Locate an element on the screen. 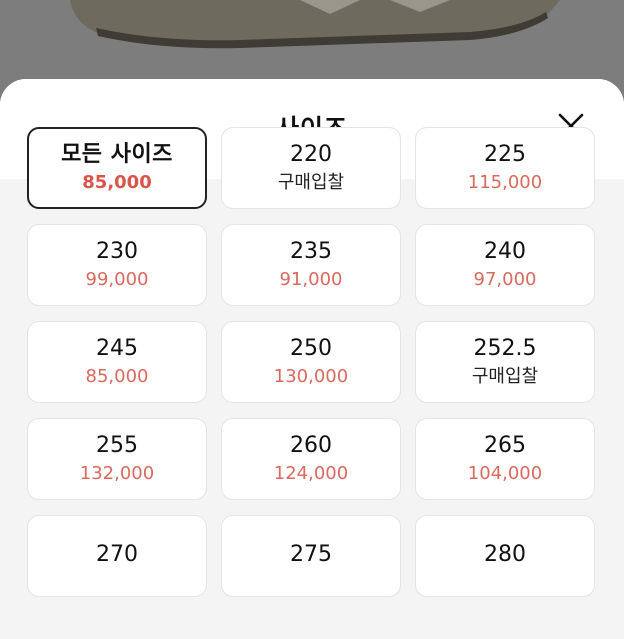 This screenshot has width=624, height=639. size-option: 230 99,000 is located at coordinates (117, 265).